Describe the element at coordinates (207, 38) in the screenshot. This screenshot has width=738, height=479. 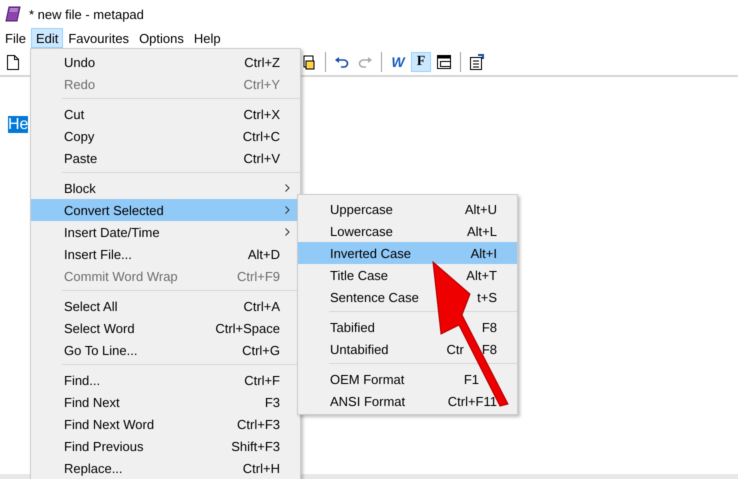
I see `menu-item: Help` at that location.